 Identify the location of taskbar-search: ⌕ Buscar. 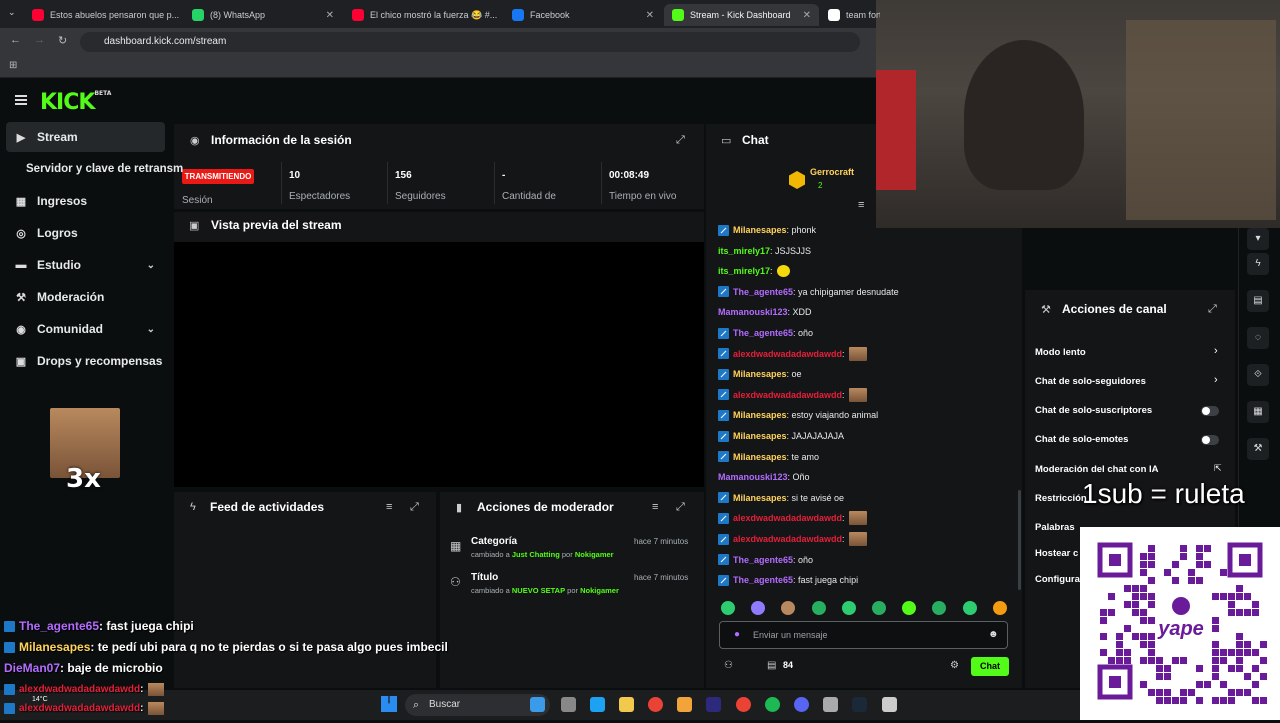
(477, 705).